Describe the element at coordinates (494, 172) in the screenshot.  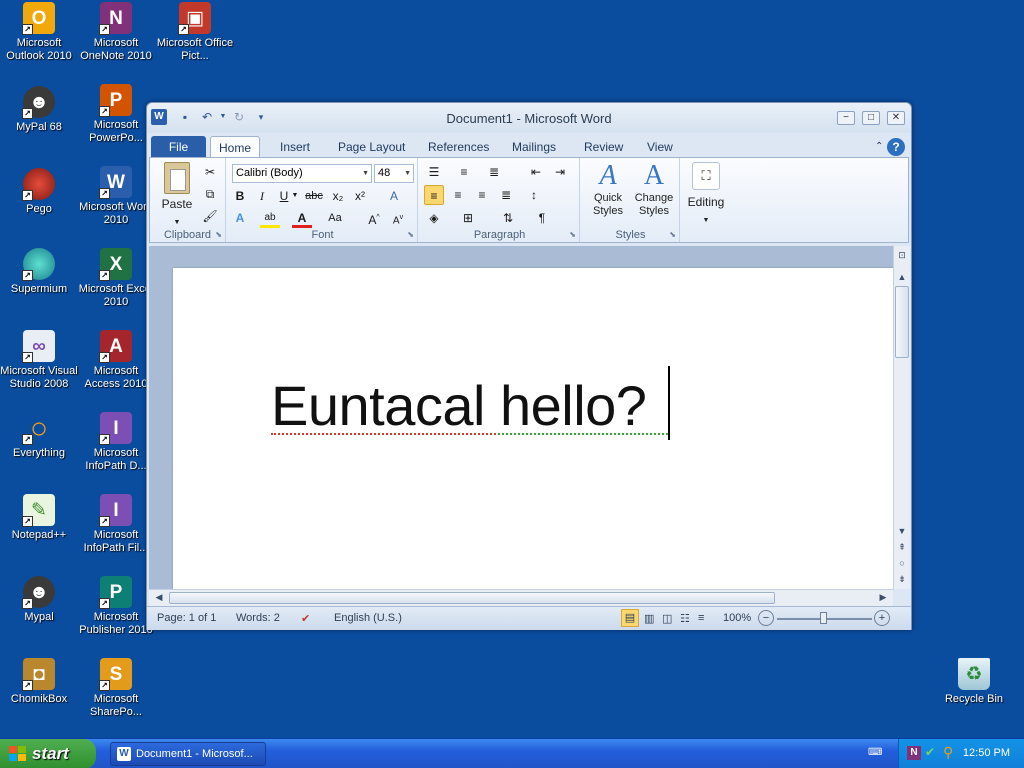
I see `multilevel-list-icon: ≣` at that location.